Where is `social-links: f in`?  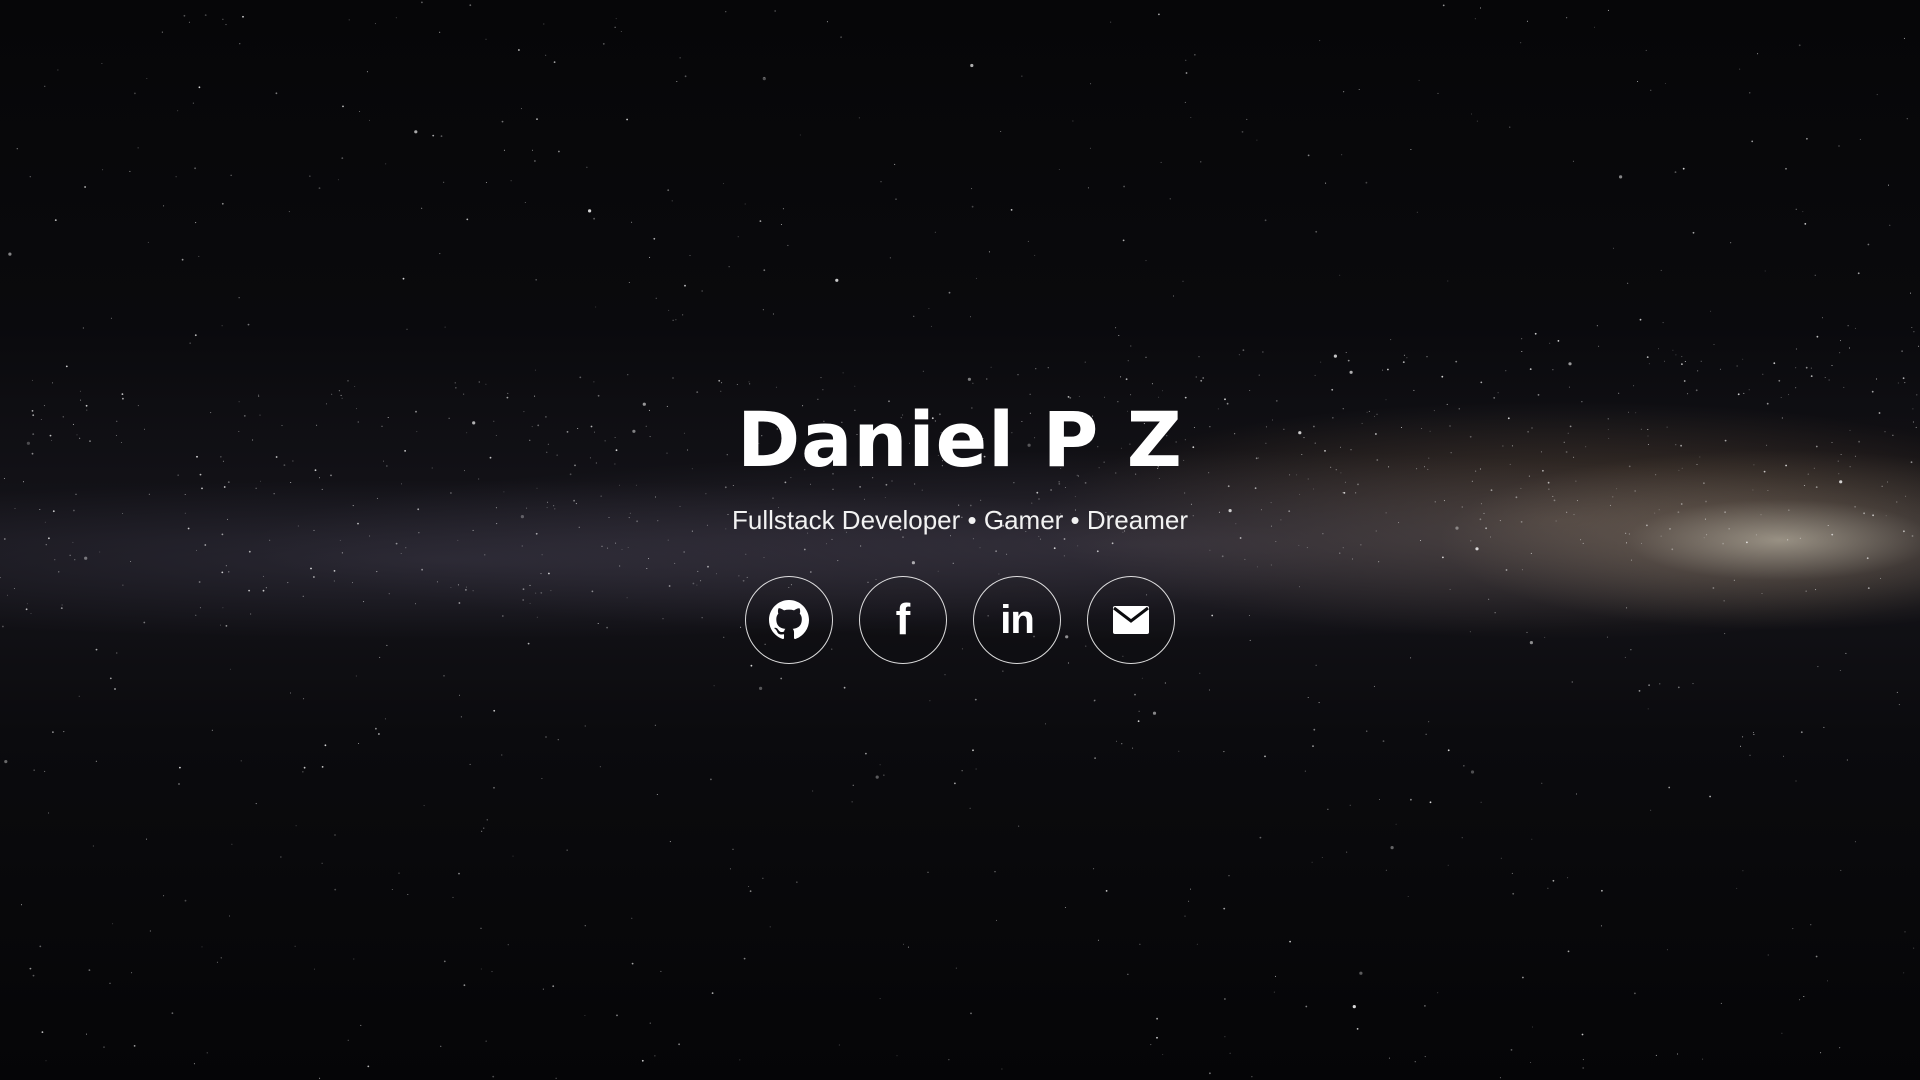 social-links: f in is located at coordinates (960, 620).